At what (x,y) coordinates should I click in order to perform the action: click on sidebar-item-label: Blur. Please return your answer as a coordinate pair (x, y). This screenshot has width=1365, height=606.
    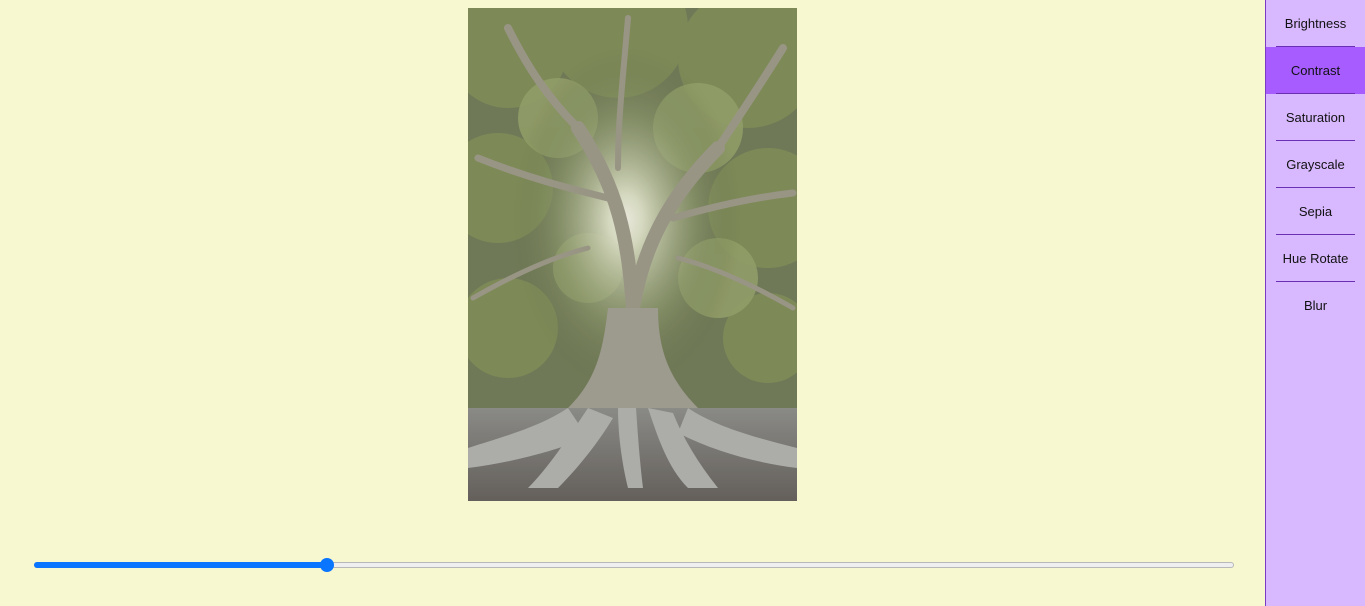
    Looking at the image, I should click on (1315, 305).